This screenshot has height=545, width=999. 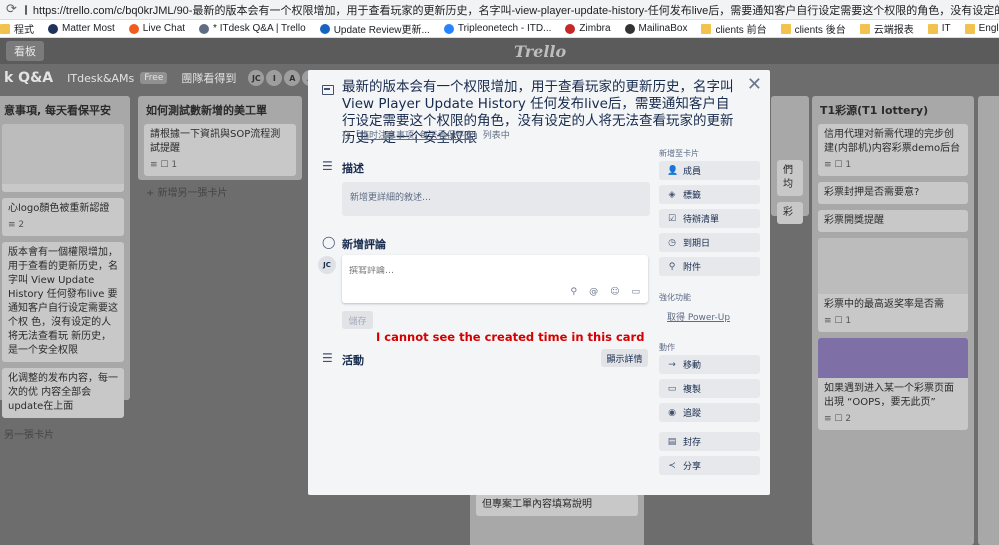 I want to click on list-card: 彩票開獎提醒, so click(x=893, y=221).